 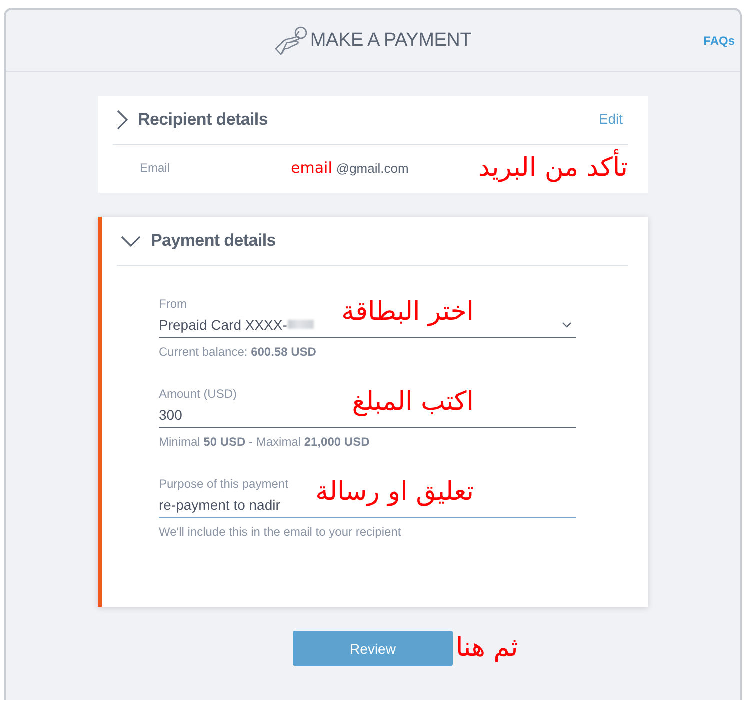 I want to click on section-title: Recipient details, so click(x=203, y=120).